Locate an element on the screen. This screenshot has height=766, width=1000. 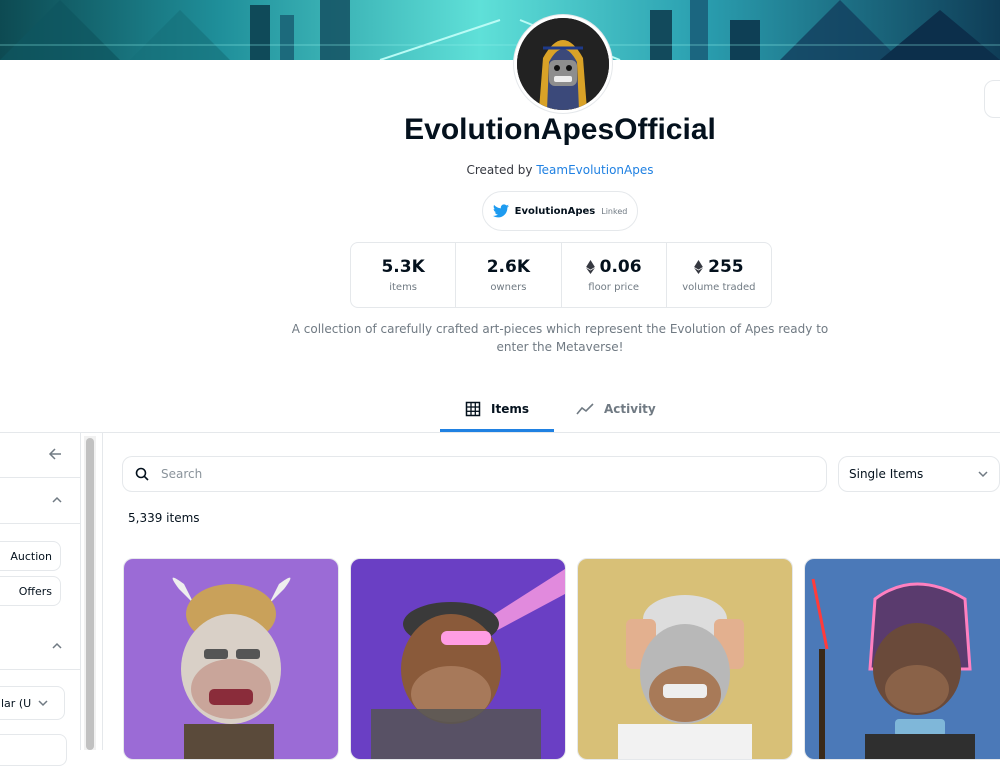
sidebar-header is located at coordinates (40, 455).